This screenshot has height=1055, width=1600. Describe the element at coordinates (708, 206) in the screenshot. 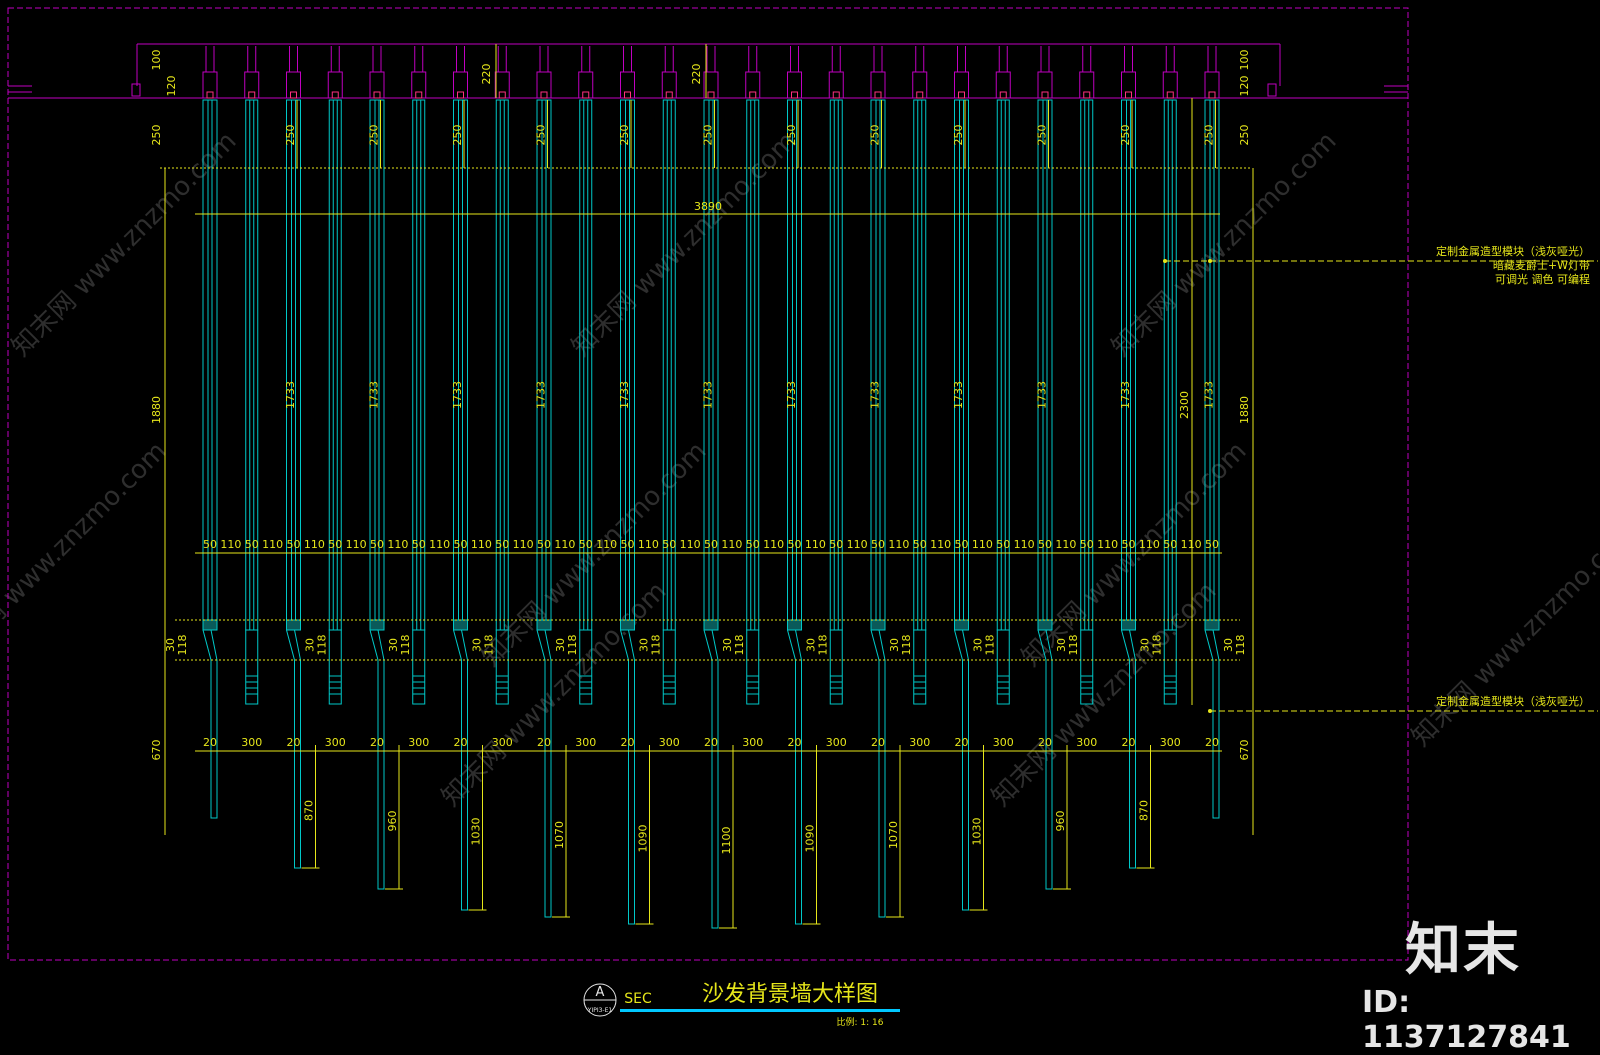

I see `dim-total-width-label: 3890` at that location.